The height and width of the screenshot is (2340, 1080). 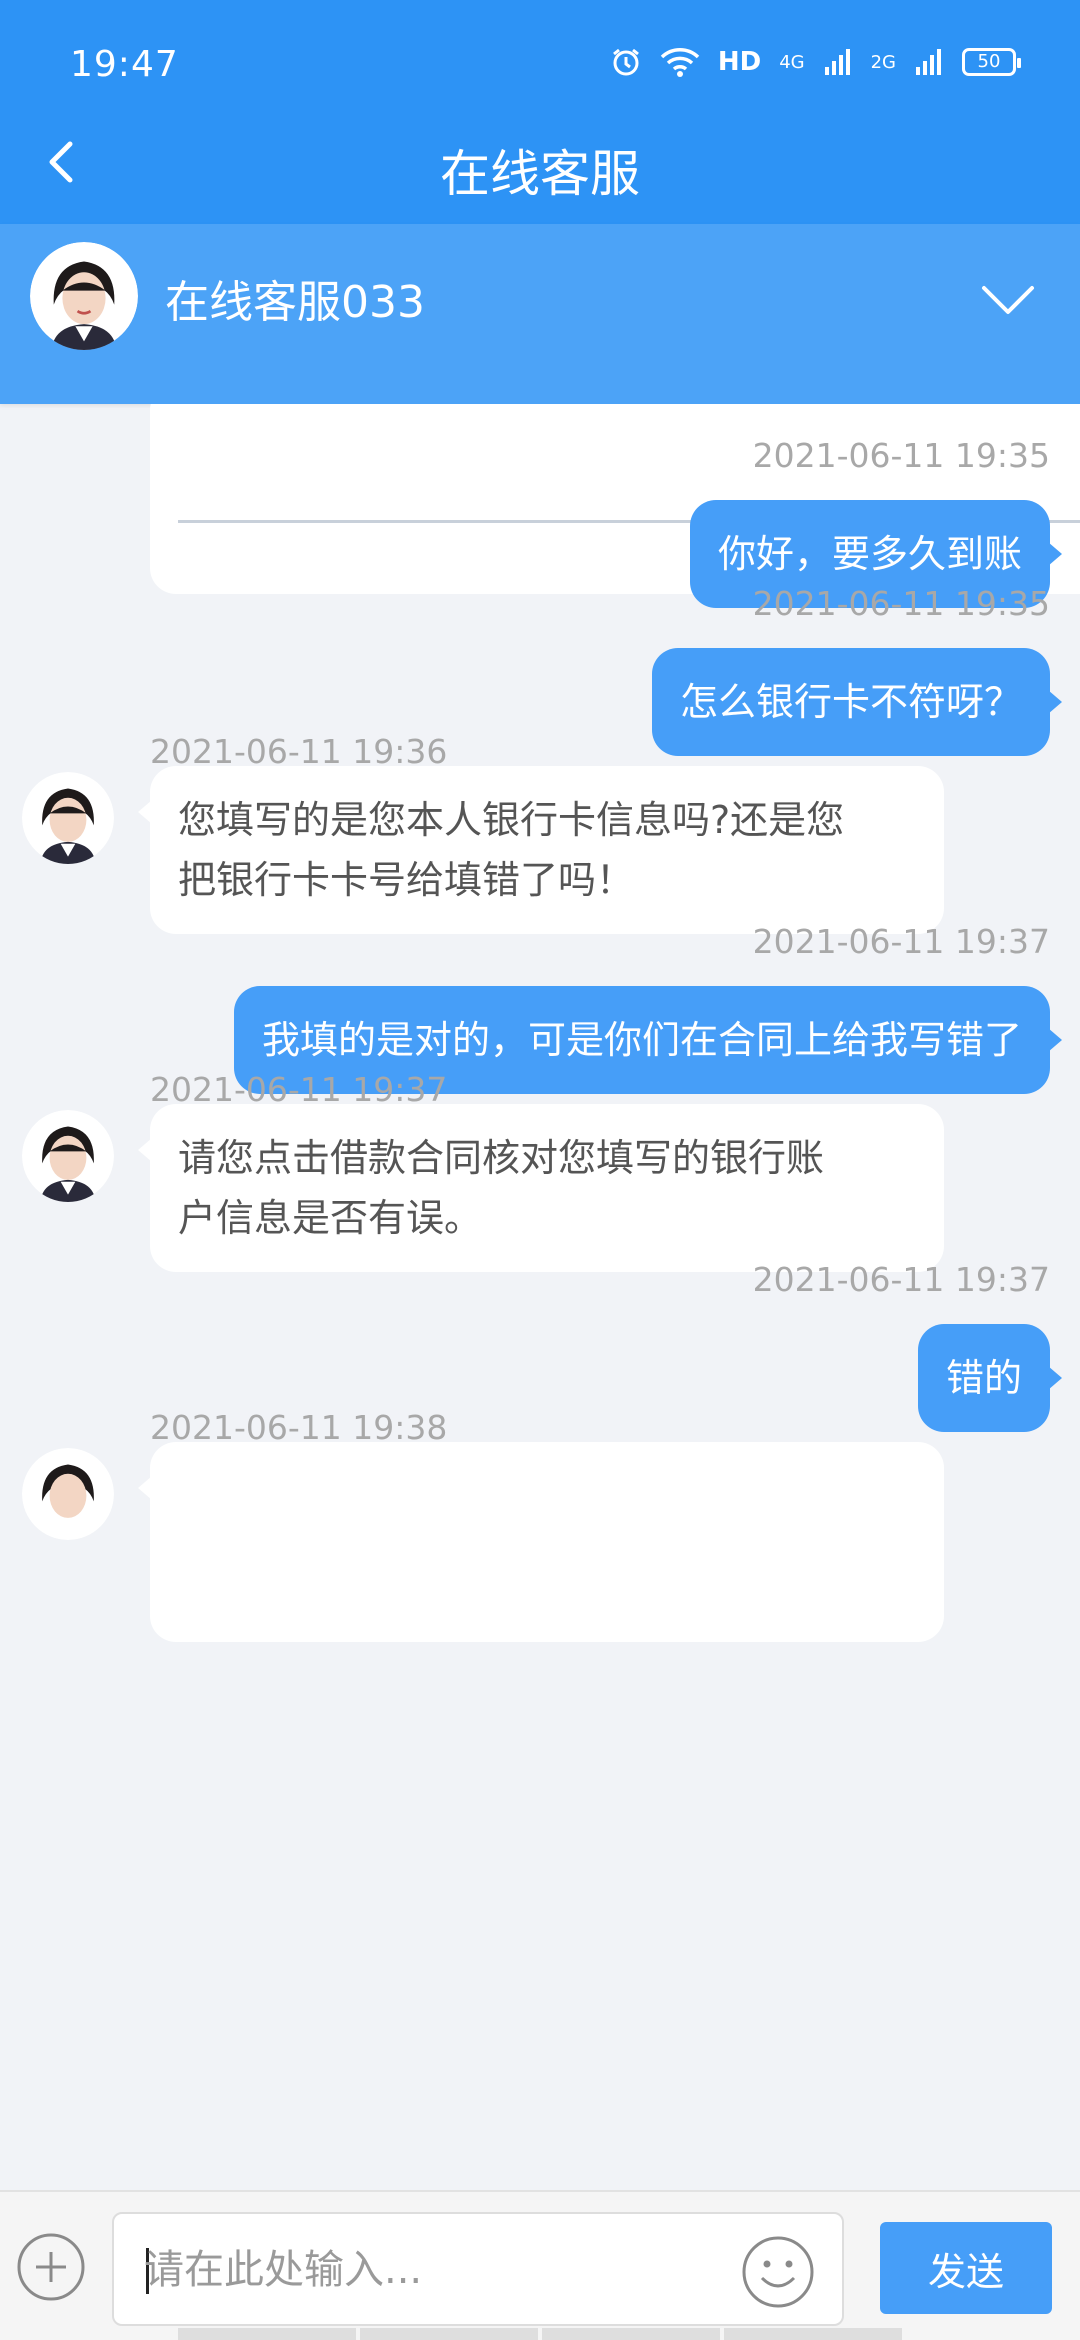 I want to click on send-button: 发送, so click(x=966, y=2268).